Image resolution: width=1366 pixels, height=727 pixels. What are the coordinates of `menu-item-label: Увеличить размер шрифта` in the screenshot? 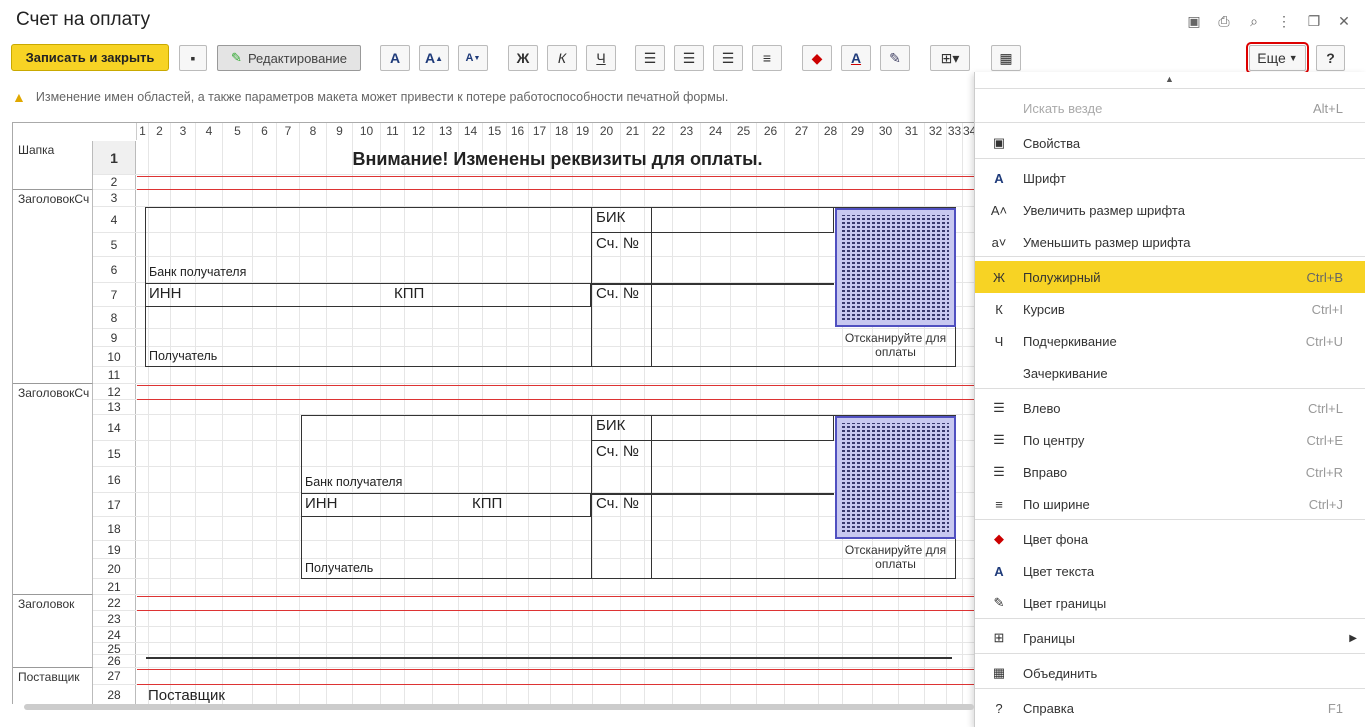 It's located at (1104, 210).